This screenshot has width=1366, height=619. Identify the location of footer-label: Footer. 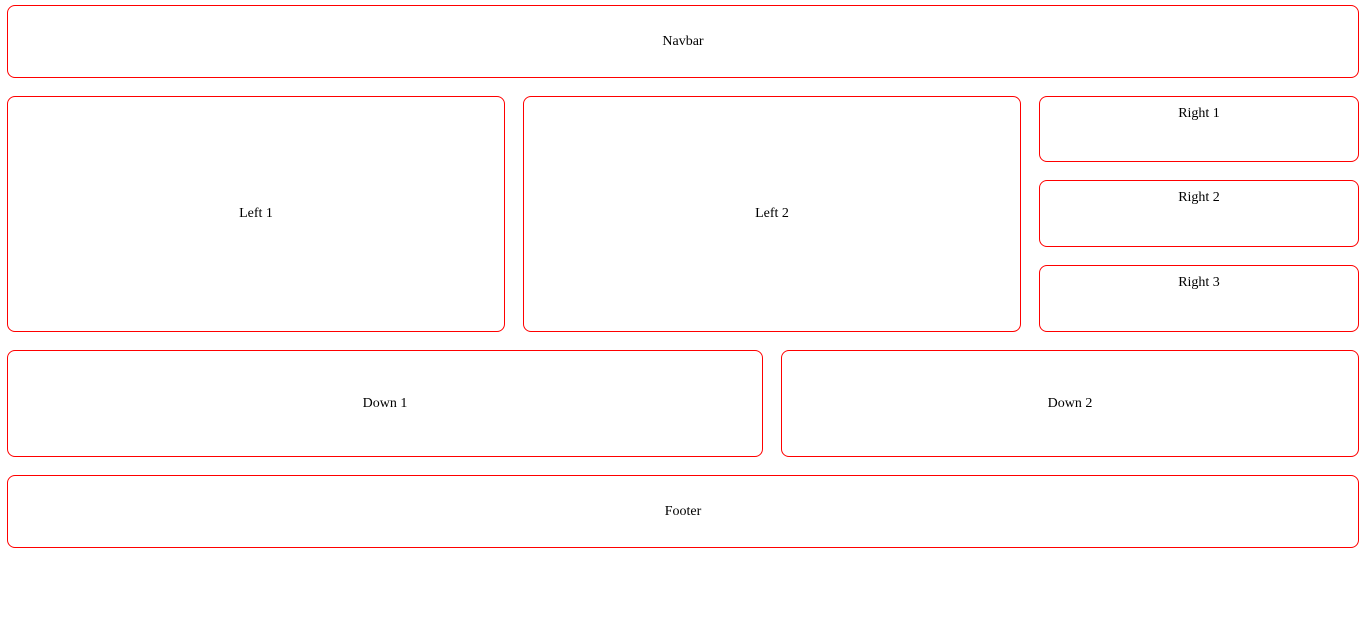
(683, 511).